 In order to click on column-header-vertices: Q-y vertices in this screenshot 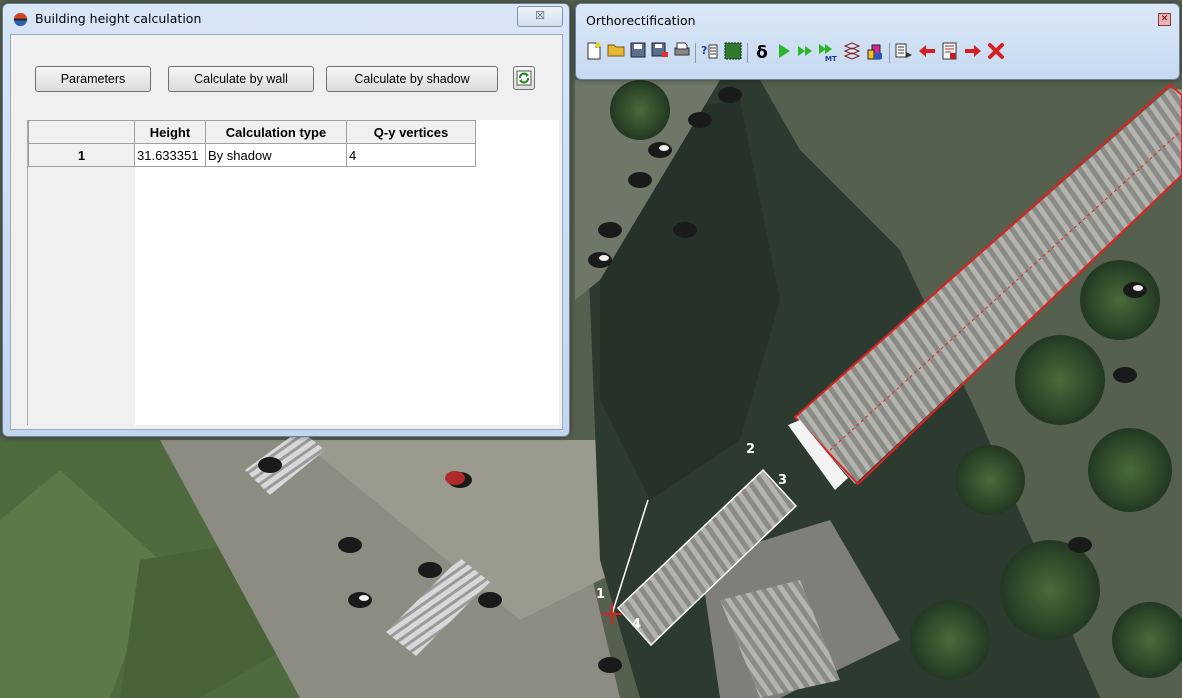, I will do `click(411, 132)`.